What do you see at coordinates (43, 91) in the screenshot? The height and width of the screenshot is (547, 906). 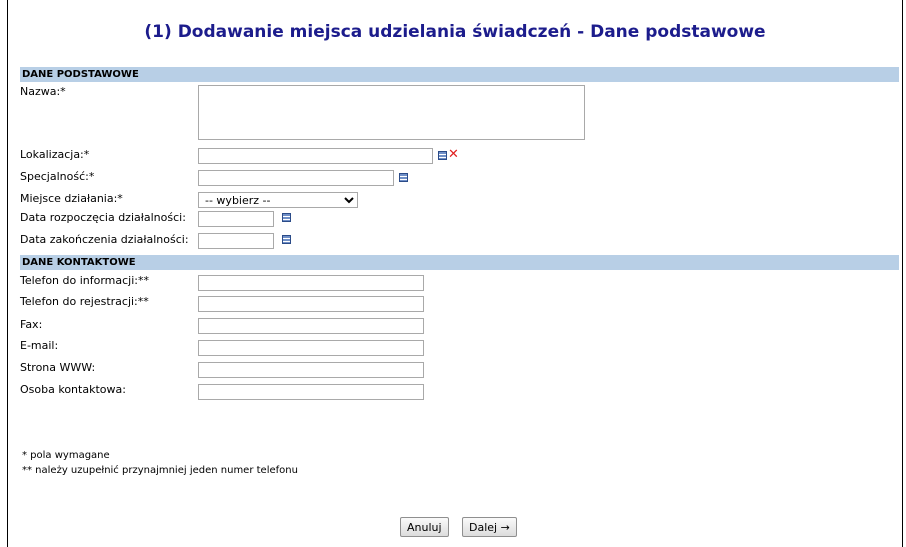 I see `nazwa-label: Nazwa:*` at bounding box center [43, 91].